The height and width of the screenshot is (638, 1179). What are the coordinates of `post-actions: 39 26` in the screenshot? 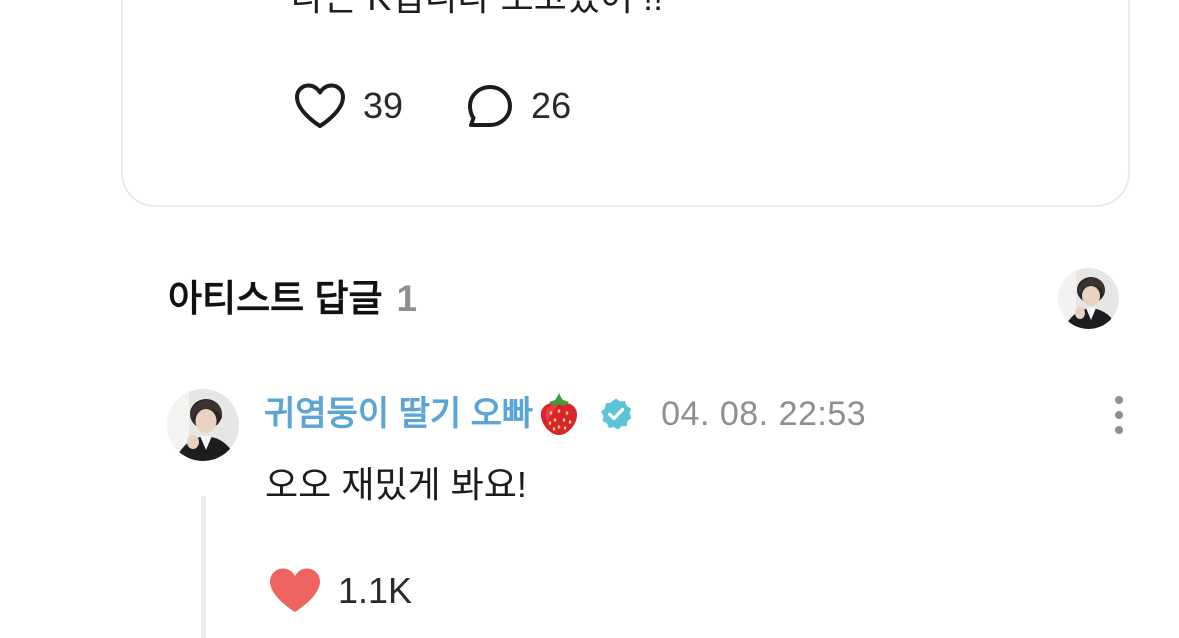 It's located at (463, 106).